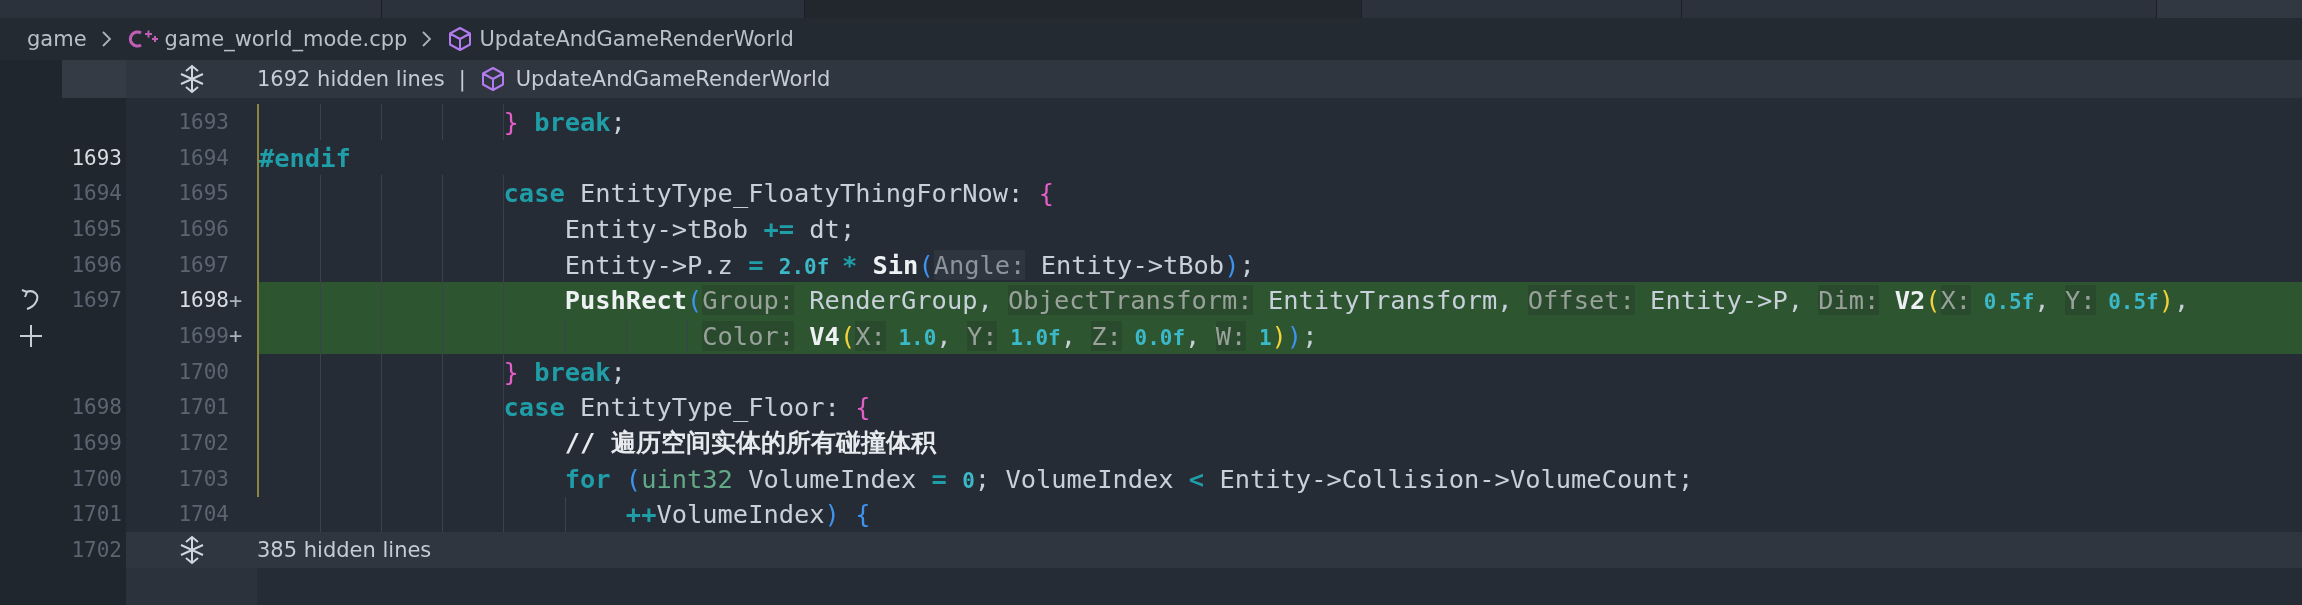 This screenshot has height=605, width=2302. What do you see at coordinates (96, 514) in the screenshot?
I see `old-line-number: 1701` at bounding box center [96, 514].